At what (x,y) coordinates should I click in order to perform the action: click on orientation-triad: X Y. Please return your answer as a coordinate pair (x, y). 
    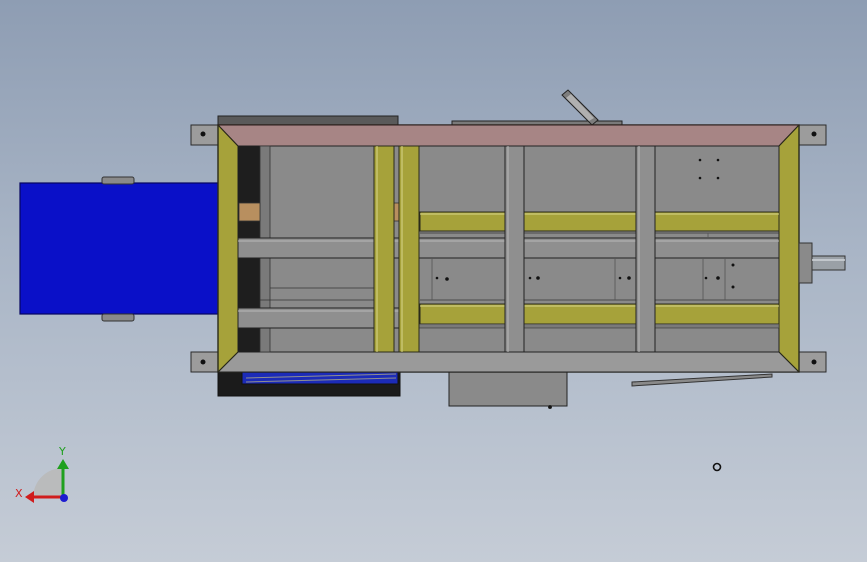
    Looking at the image, I should click on (42, 474).